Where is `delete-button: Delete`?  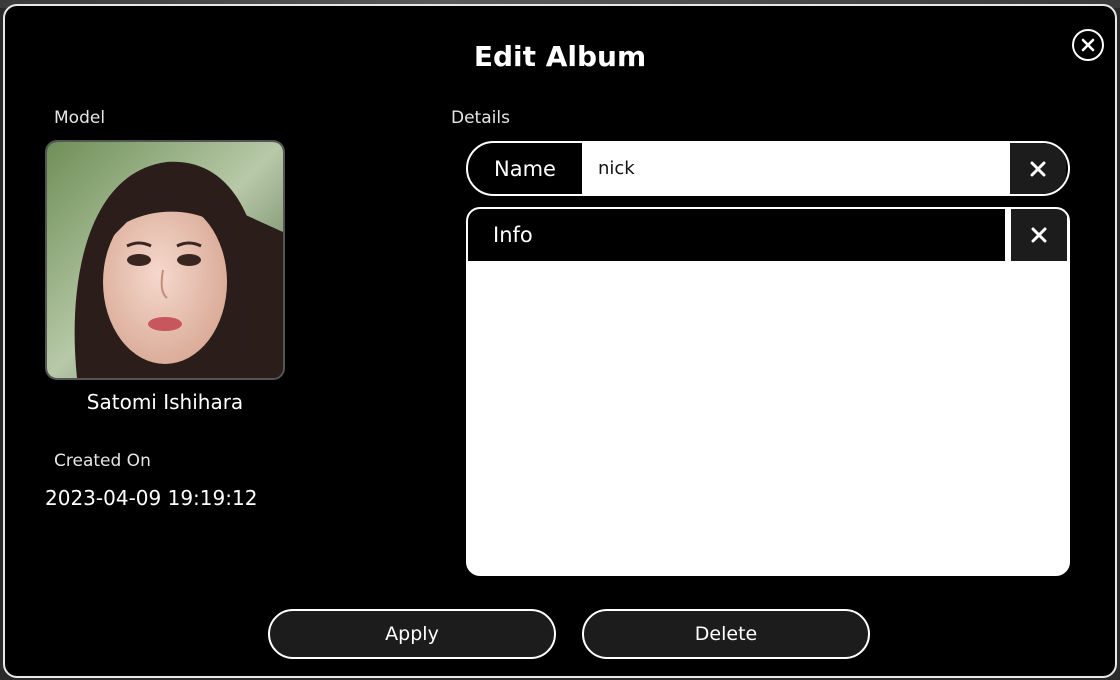
delete-button: Delete is located at coordinates (726, 634).